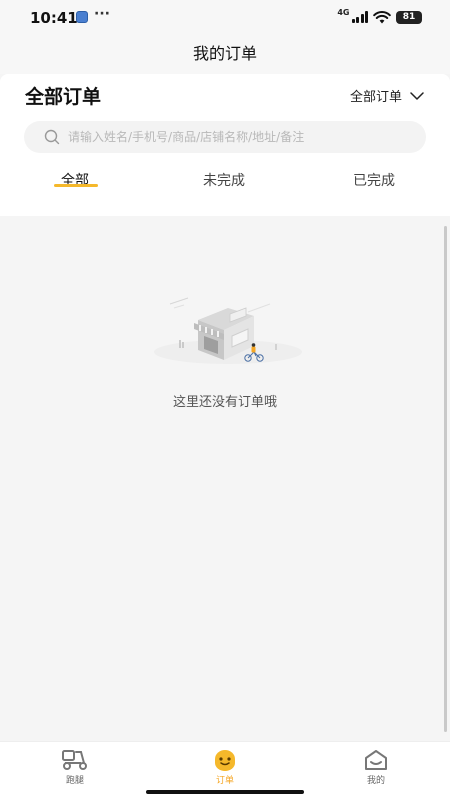  Describe the element at coordinates (52, 137) in the screenshot. I see `search-icon` at that location.